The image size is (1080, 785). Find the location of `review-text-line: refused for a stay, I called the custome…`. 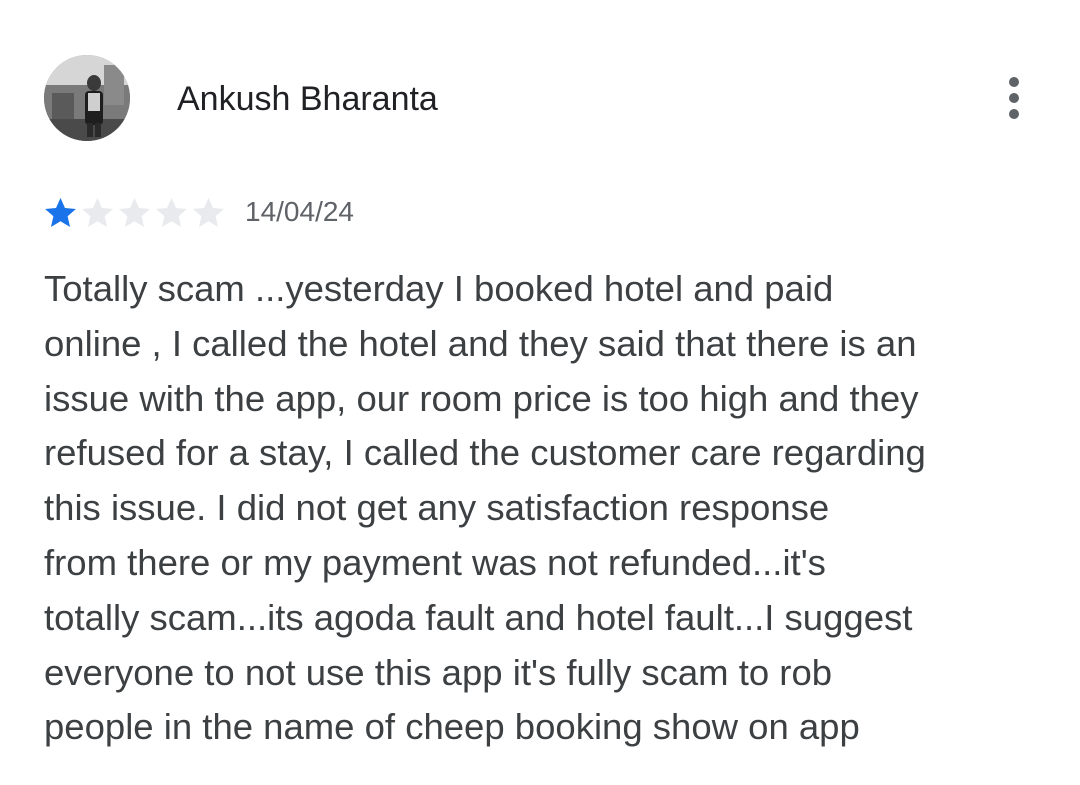

review-text-line: refused for a stay, I called the custome… is located at coordinates (485, 453).